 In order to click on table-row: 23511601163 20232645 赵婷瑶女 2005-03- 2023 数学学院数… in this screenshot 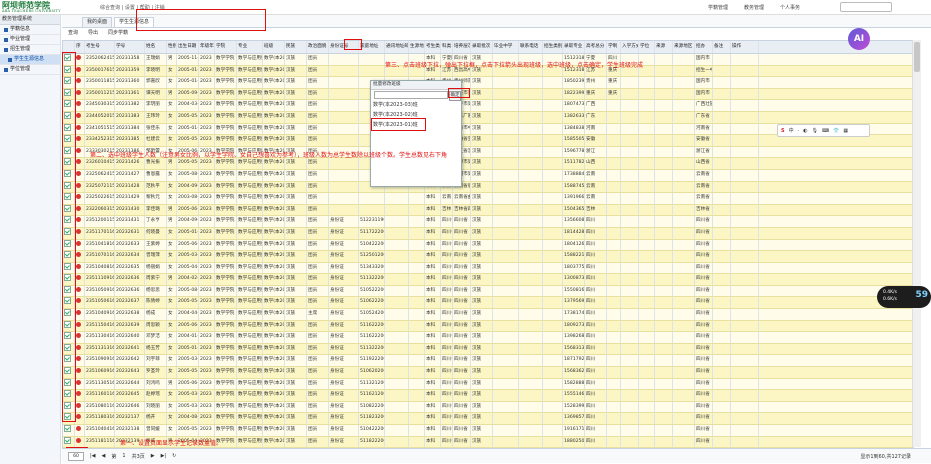, I will do `click(488, 396)`.